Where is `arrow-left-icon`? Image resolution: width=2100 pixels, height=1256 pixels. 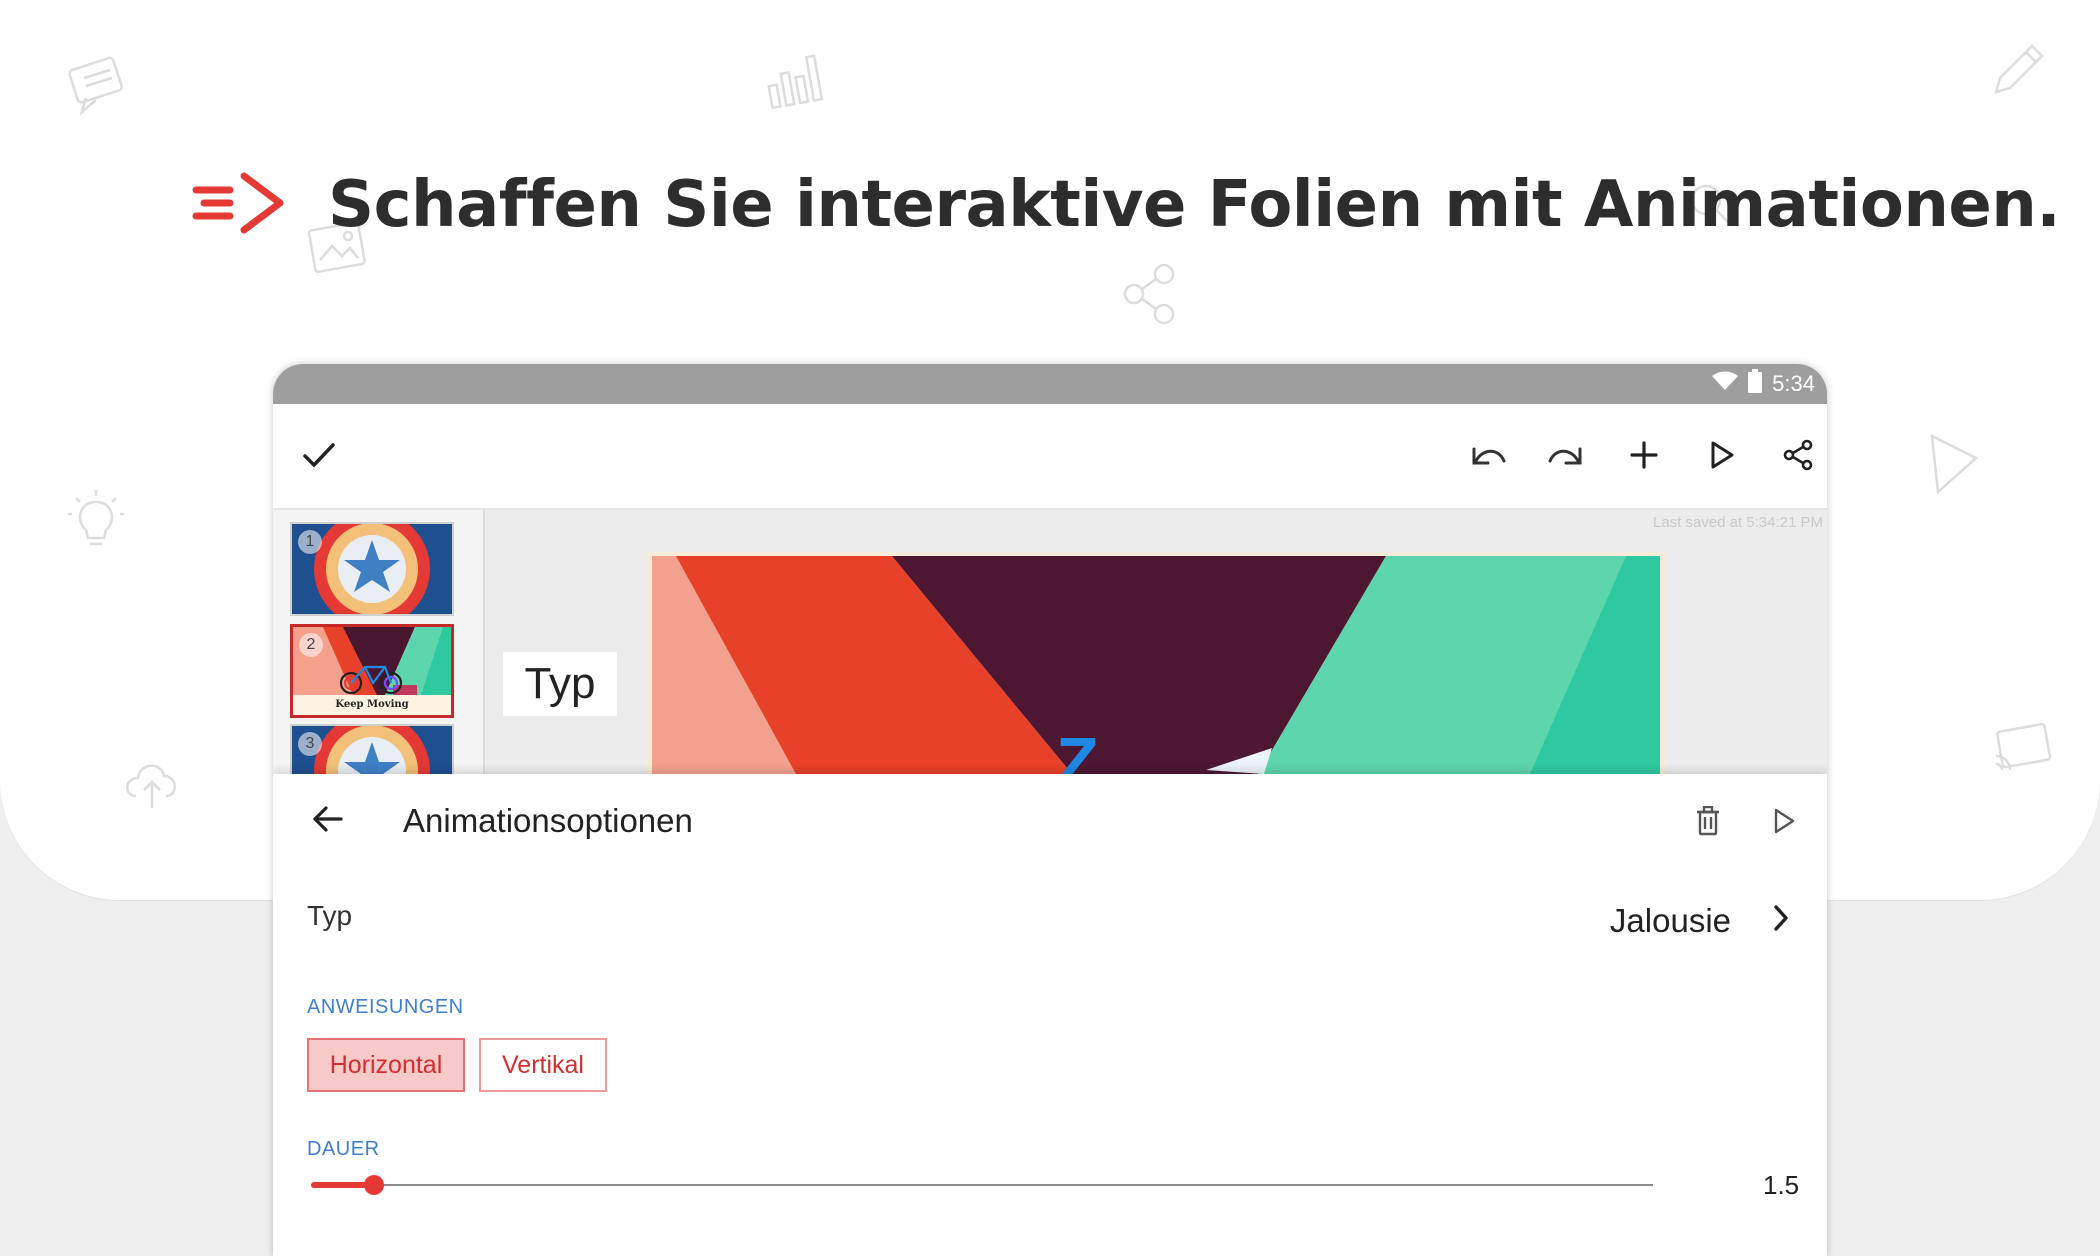
arrow-left-icon is located at coordinates (328, 821).